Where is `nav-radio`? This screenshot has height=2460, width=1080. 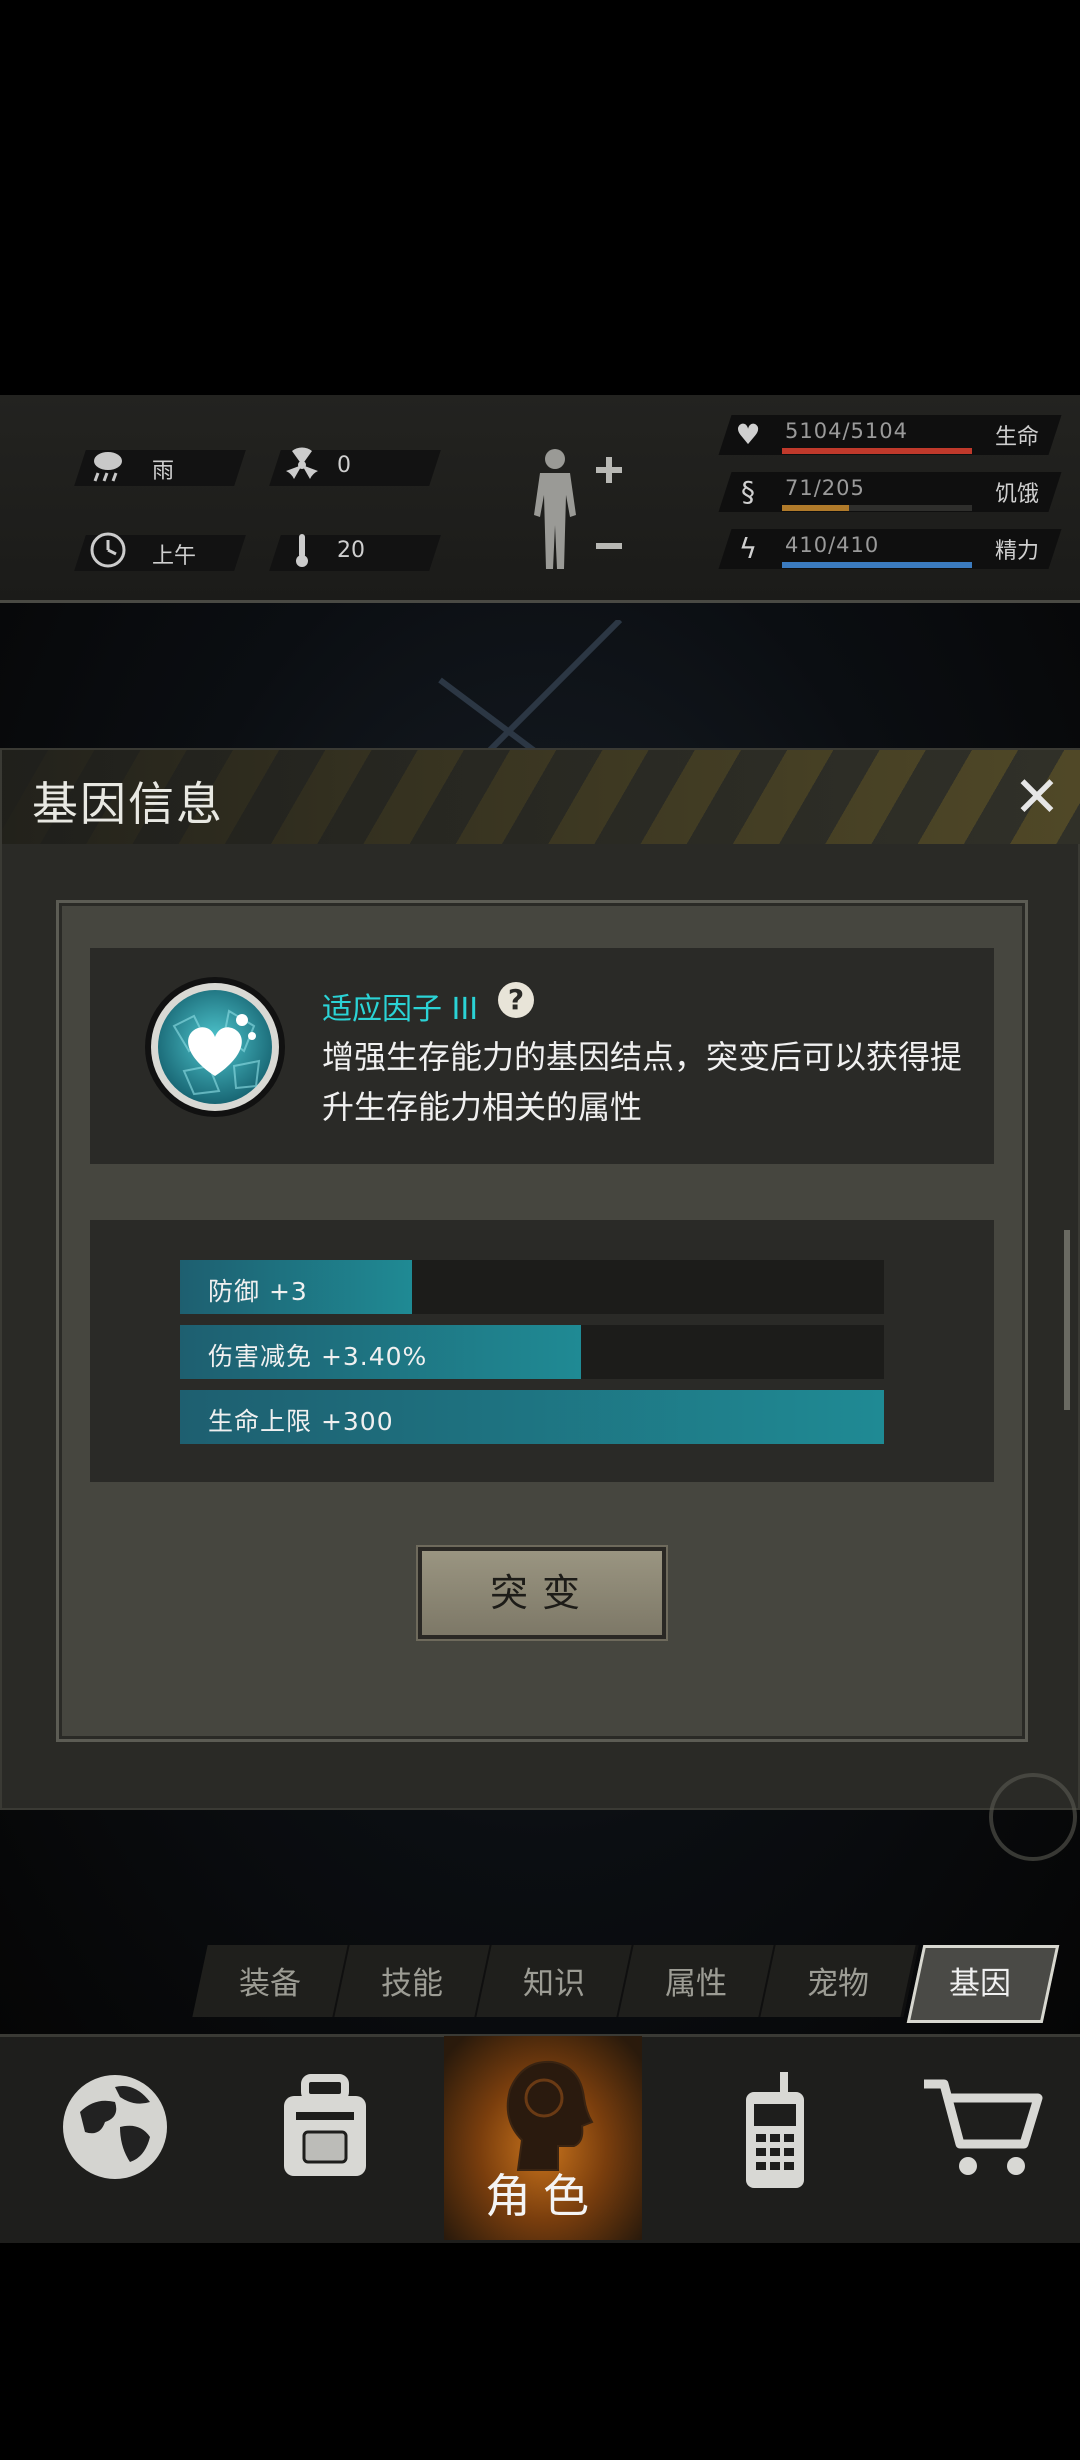 nav-radio is located at coordinates (770, 2139).